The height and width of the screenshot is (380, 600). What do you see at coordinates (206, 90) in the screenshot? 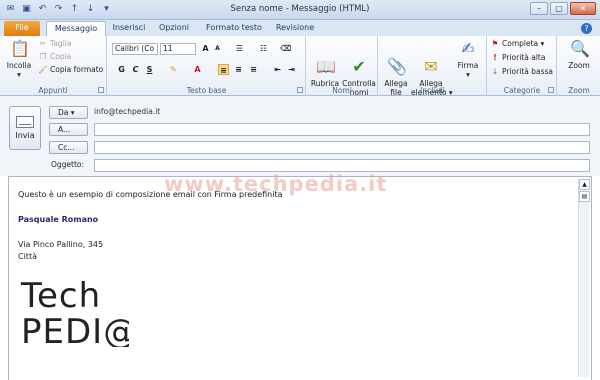
I see `group-label-testo-base: Testo base` at bounding box center [206, 90].